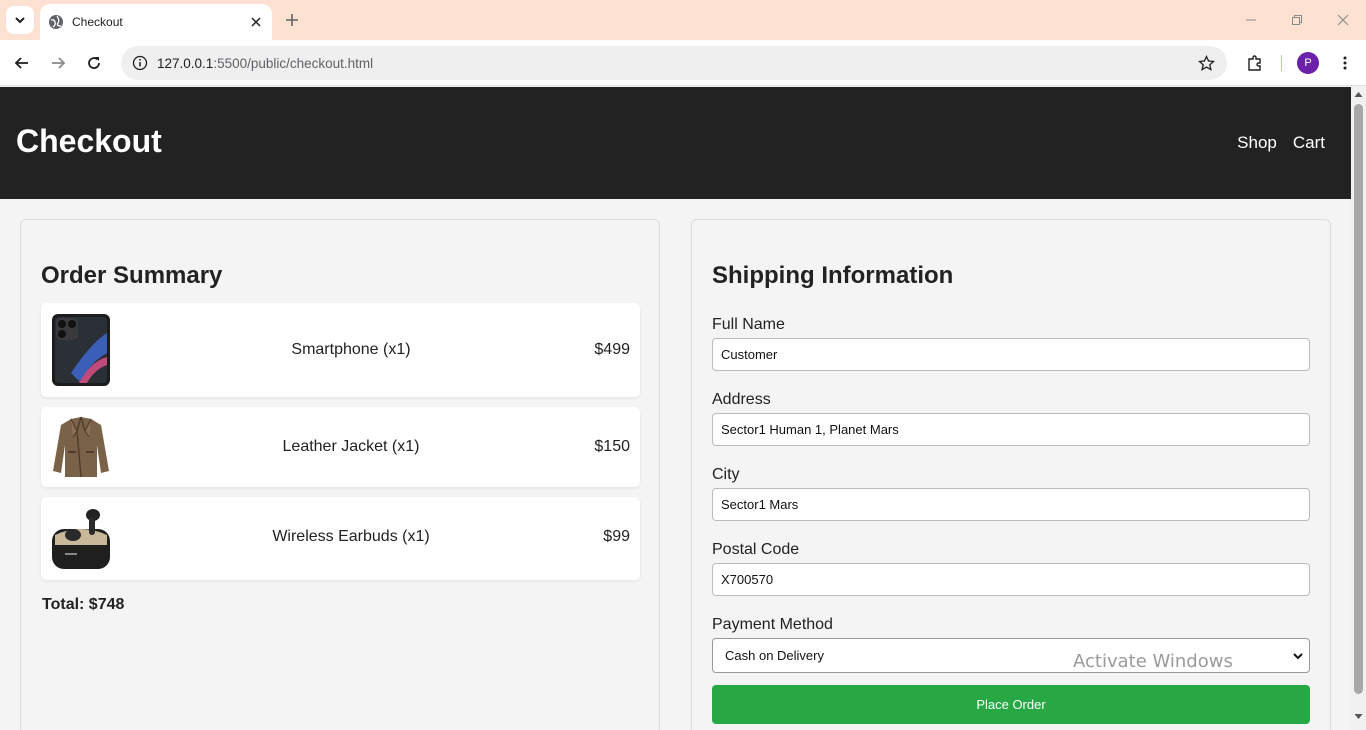 The image size is (1366, 730). Describe the element at coordinates (1011, 354) in the screenshot. I see `full-name-field` at that location.